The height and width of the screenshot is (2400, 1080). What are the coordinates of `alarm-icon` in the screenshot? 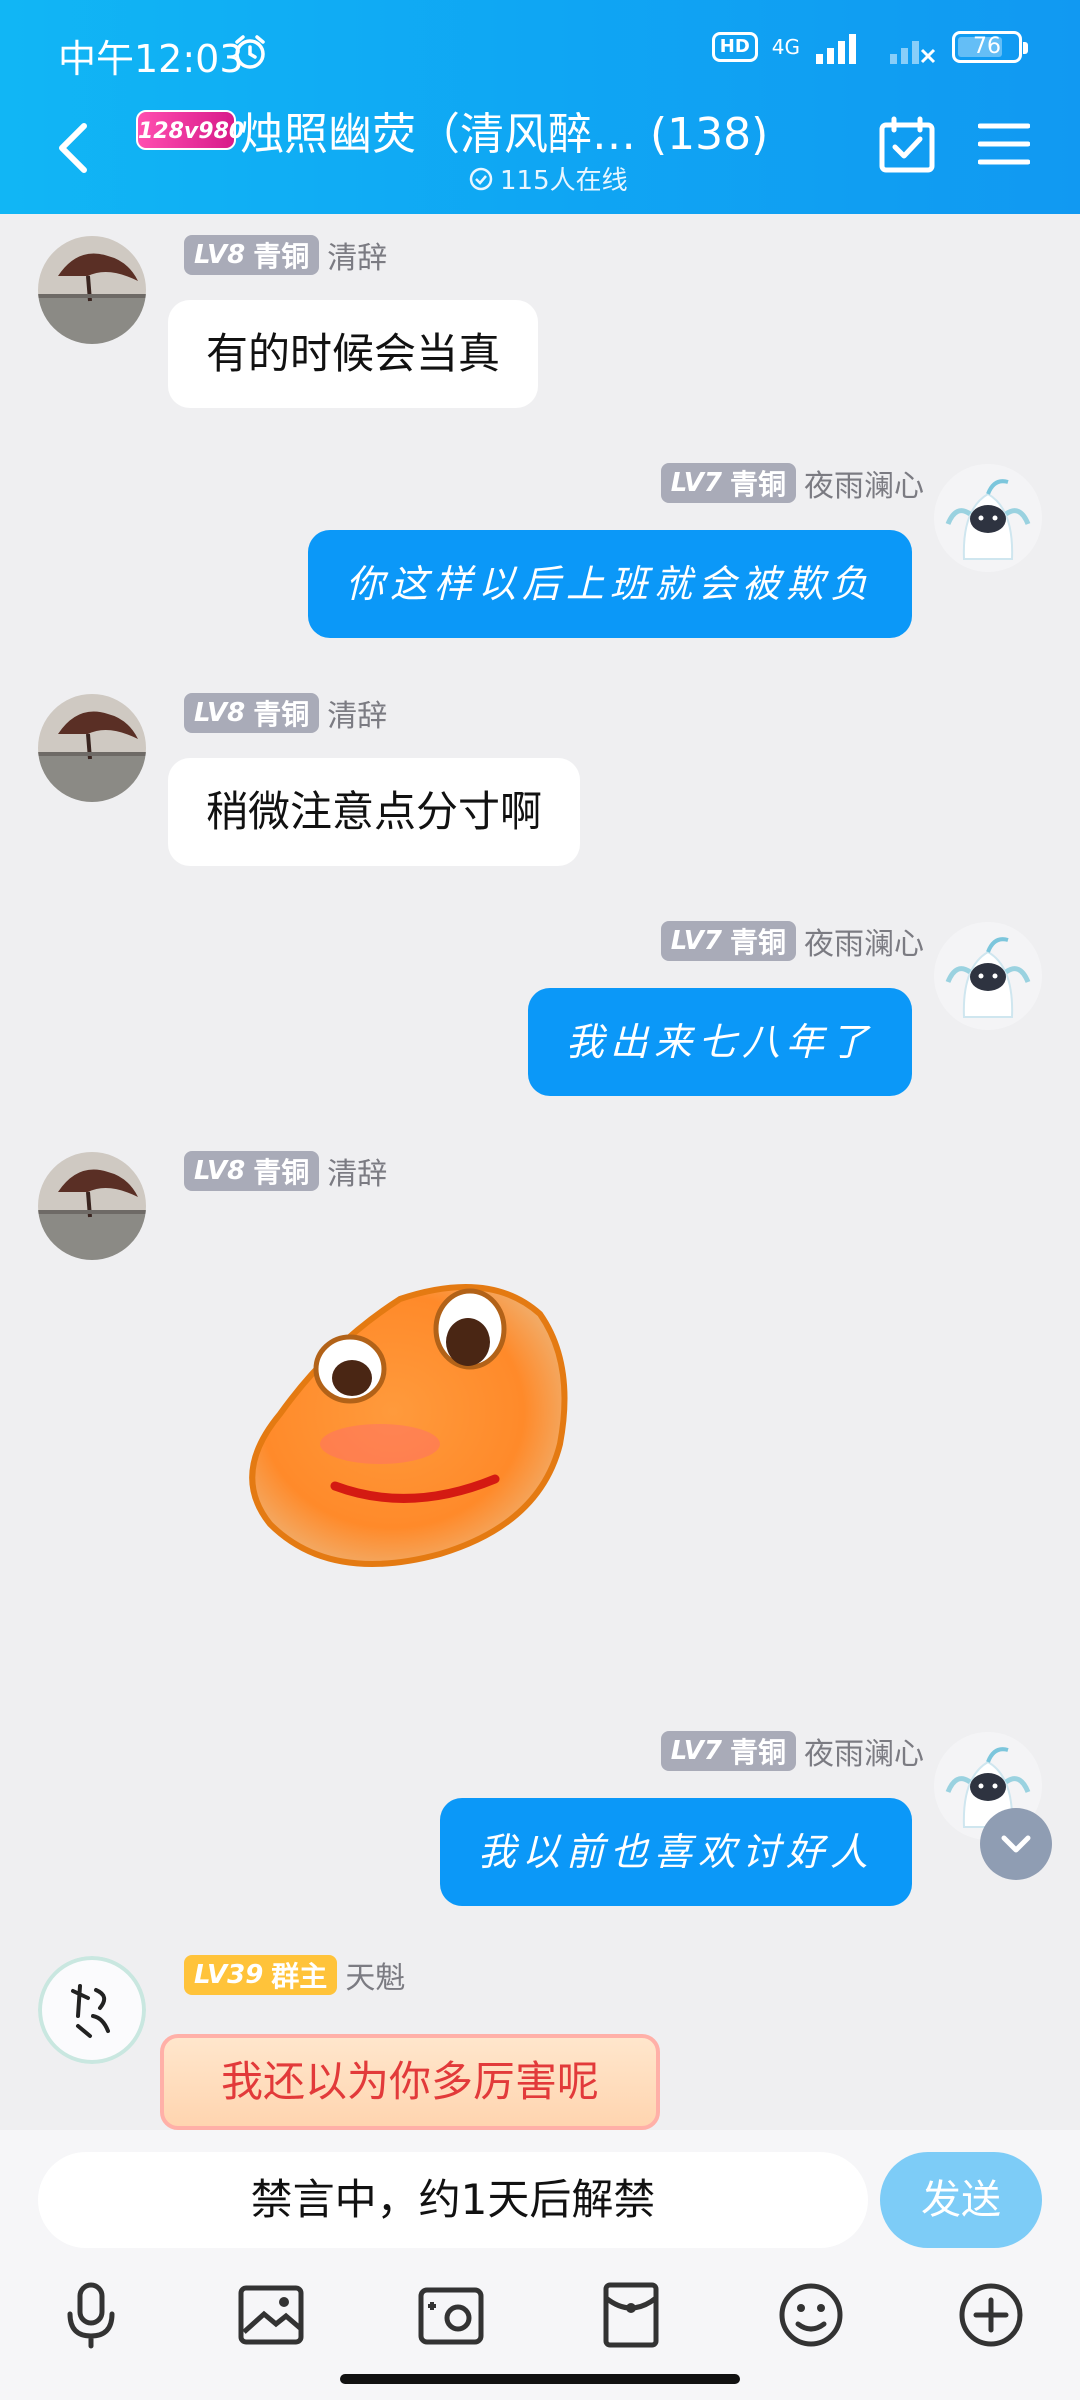 It's located at (250, 52).